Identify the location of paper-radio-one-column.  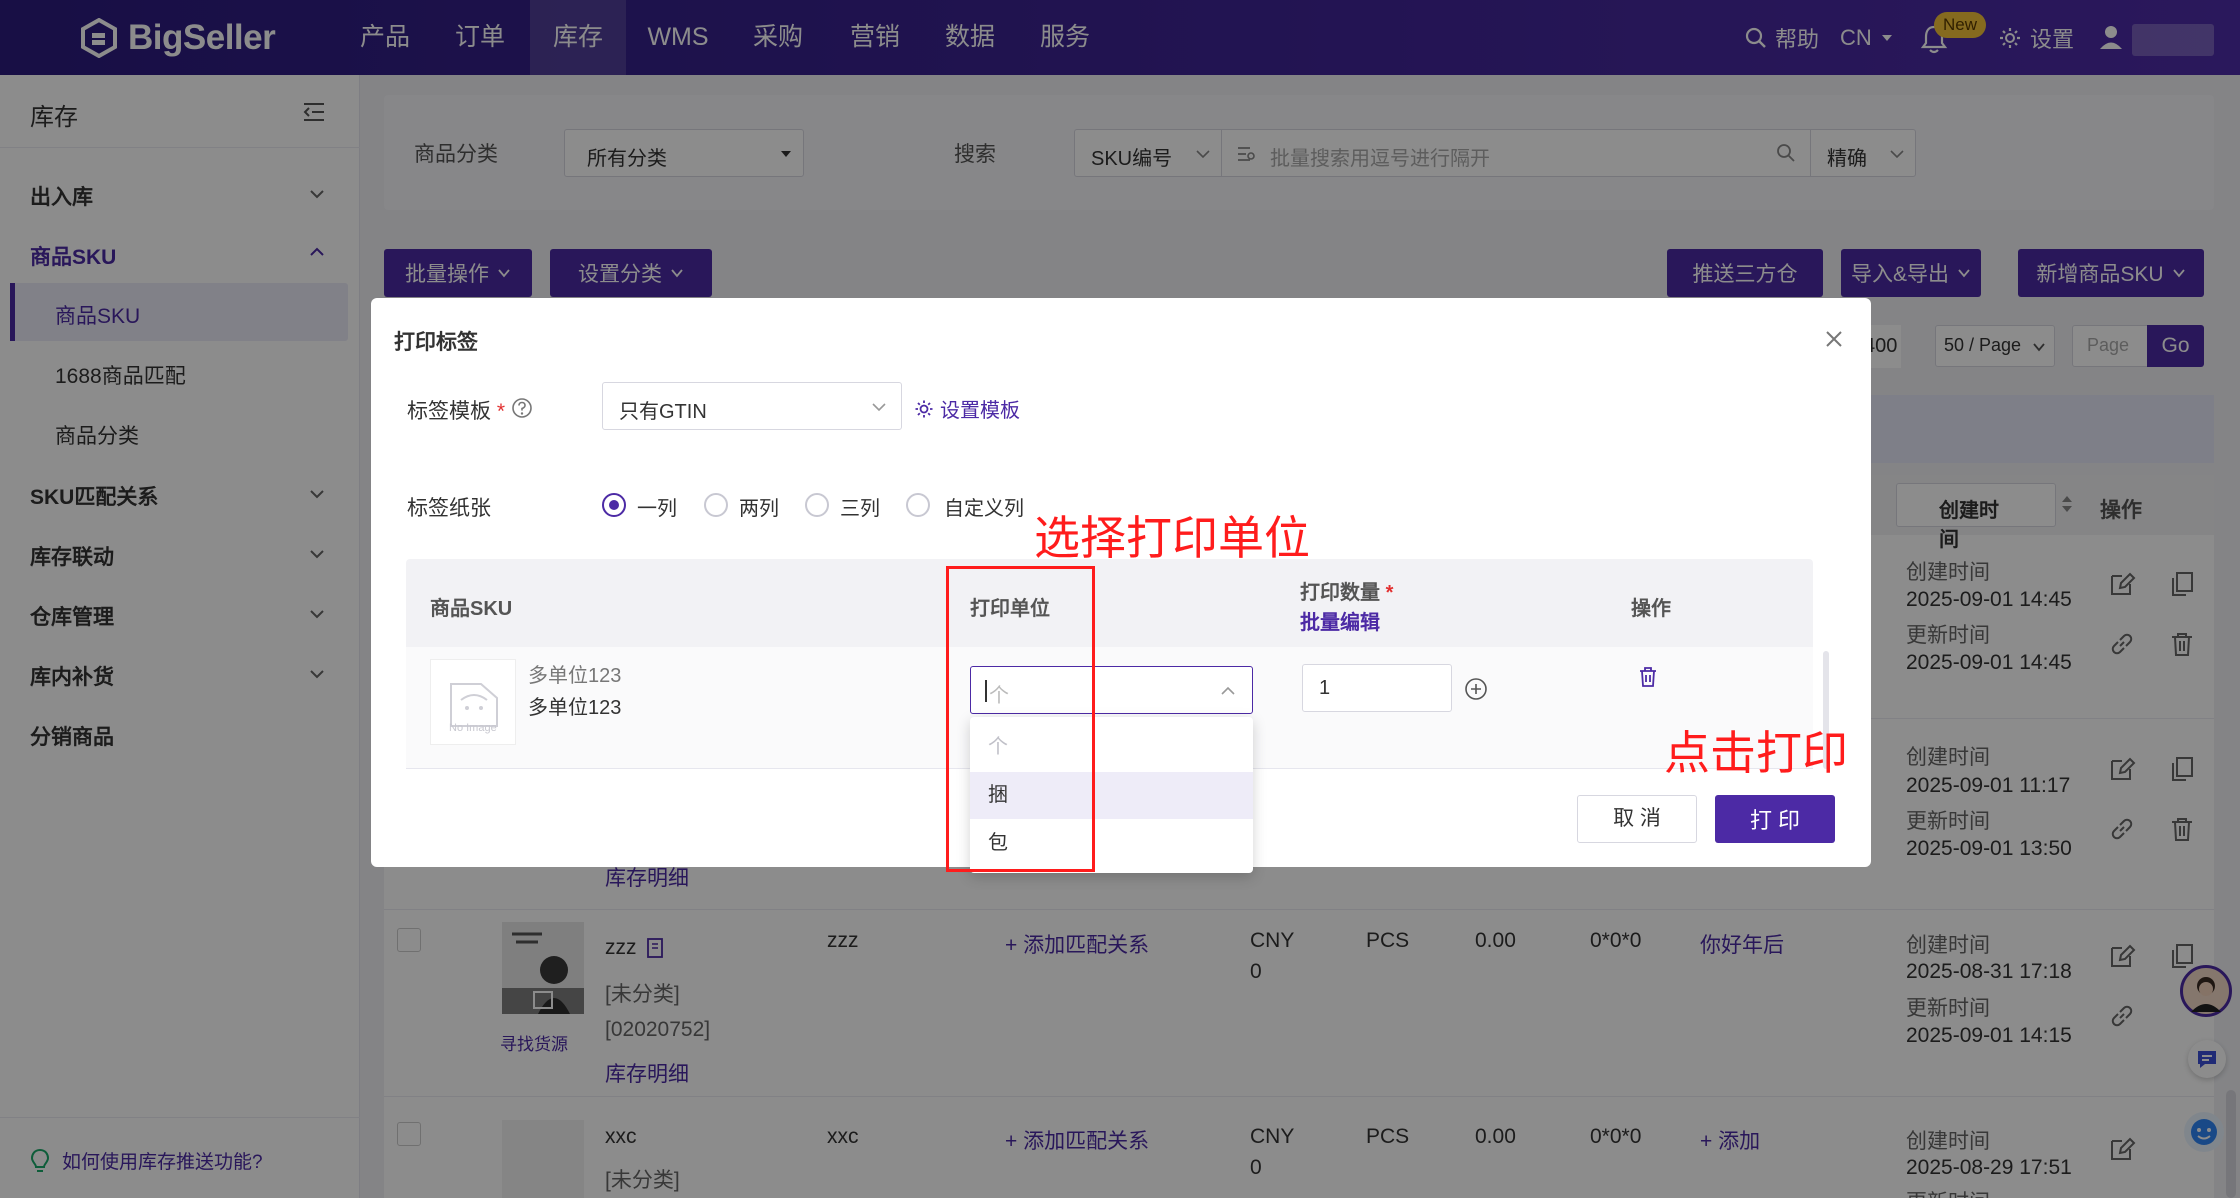
(614, 505).